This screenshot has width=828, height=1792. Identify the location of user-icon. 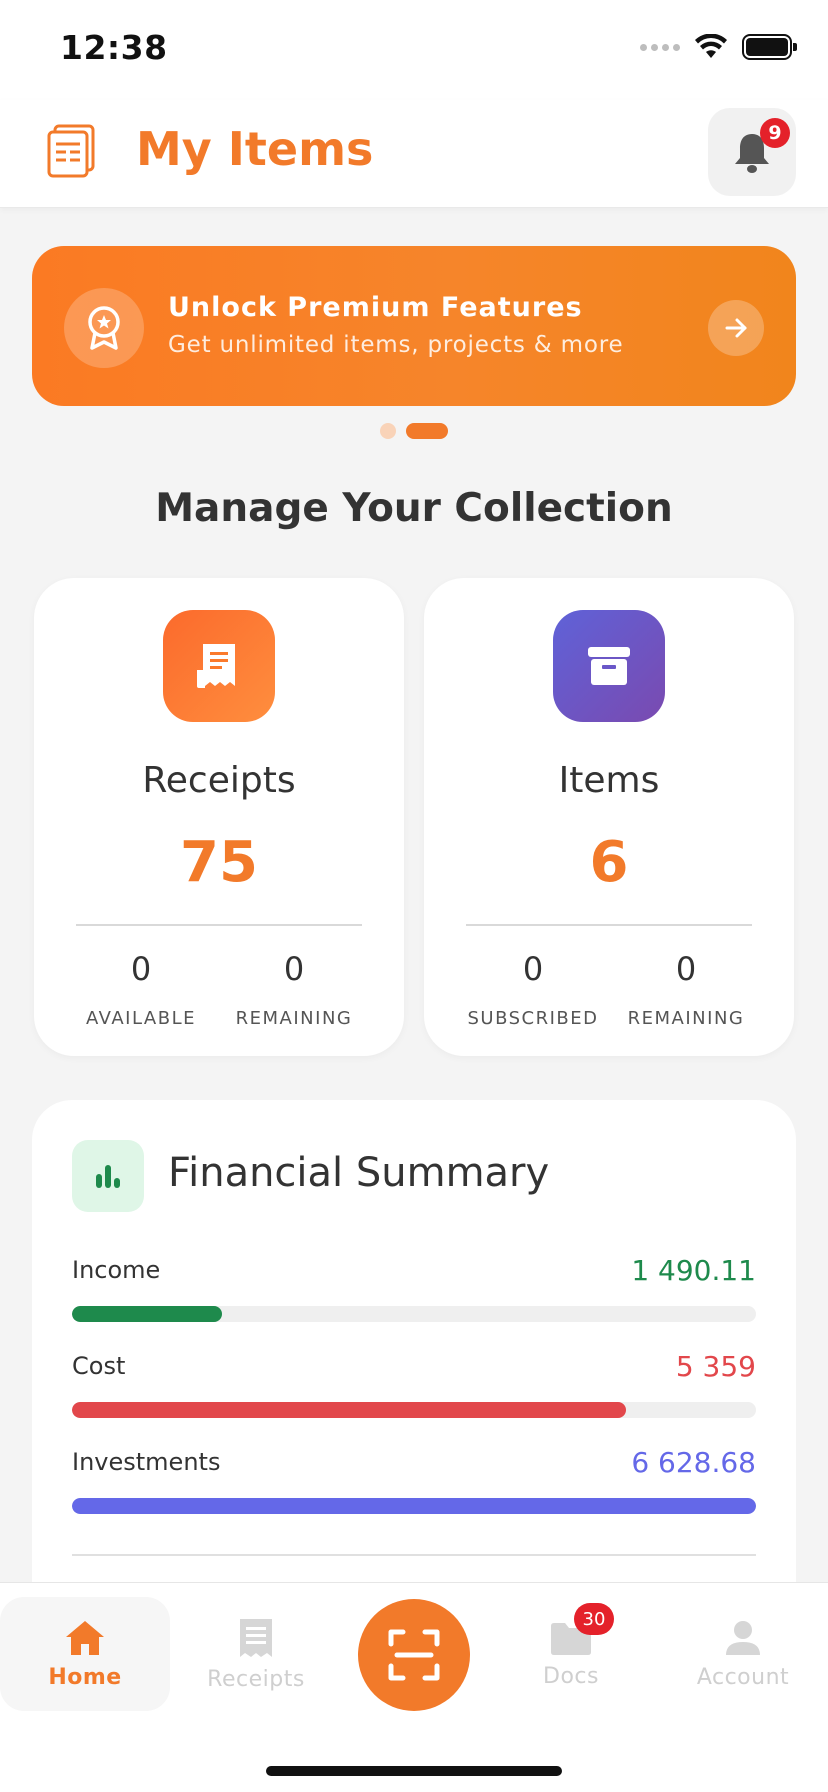
(743, 1637).